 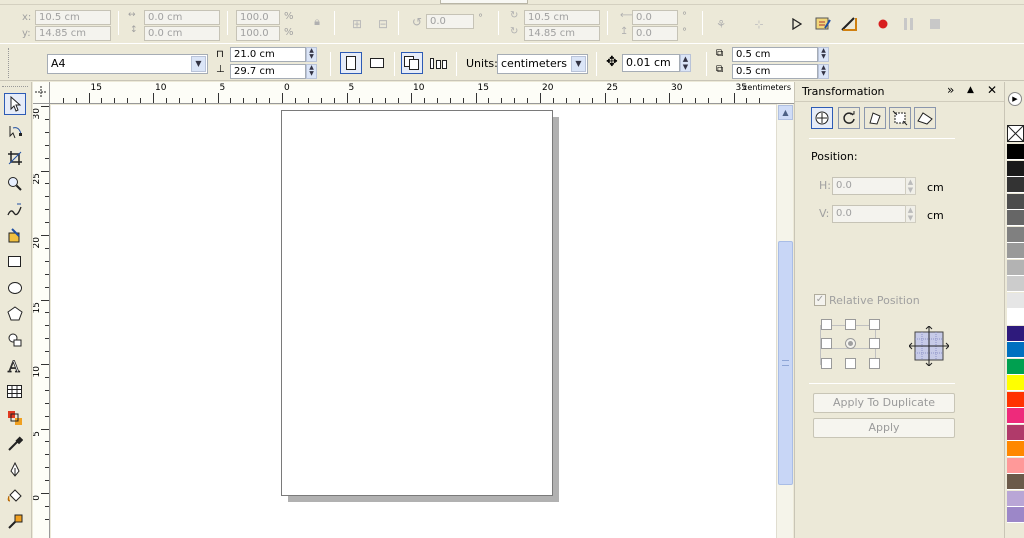 What do you see at coordinates (909, 24) in the screenshot?
I see `pause-macro-icon` at bounding box center [909, 24].